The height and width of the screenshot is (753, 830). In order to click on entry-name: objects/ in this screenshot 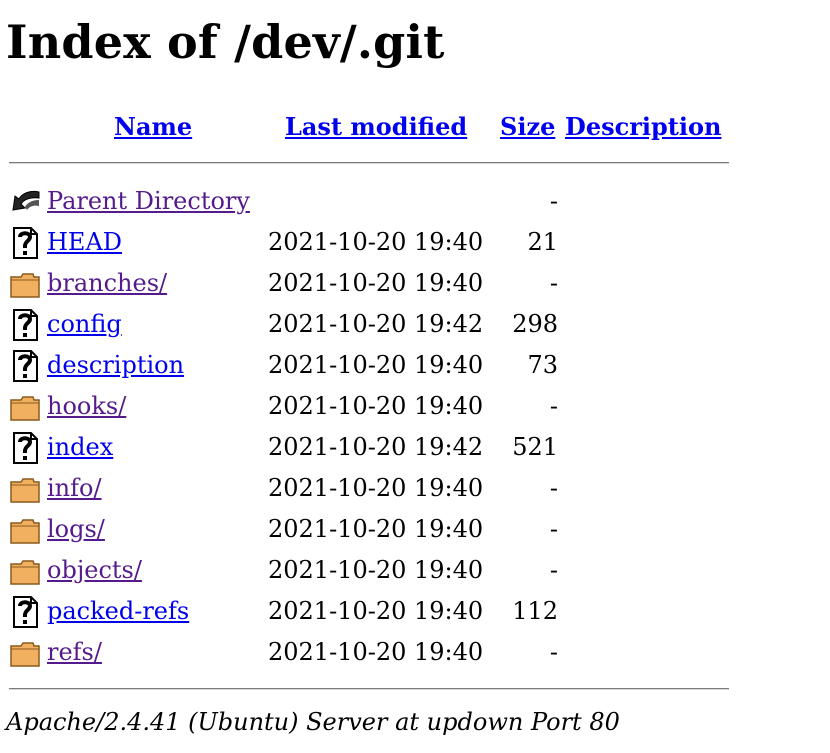, I will do `click(94, 570)`.